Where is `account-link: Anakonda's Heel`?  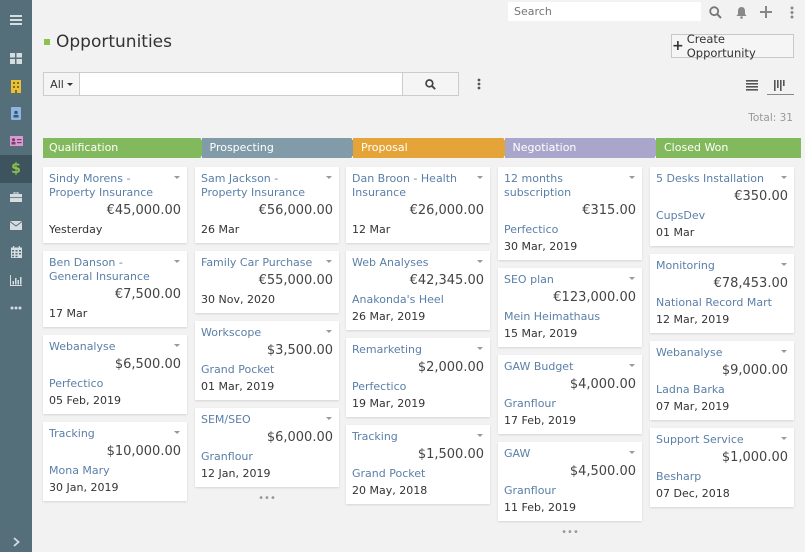
account-link: Anakonda's Heel is located at coordinates (418, 300).